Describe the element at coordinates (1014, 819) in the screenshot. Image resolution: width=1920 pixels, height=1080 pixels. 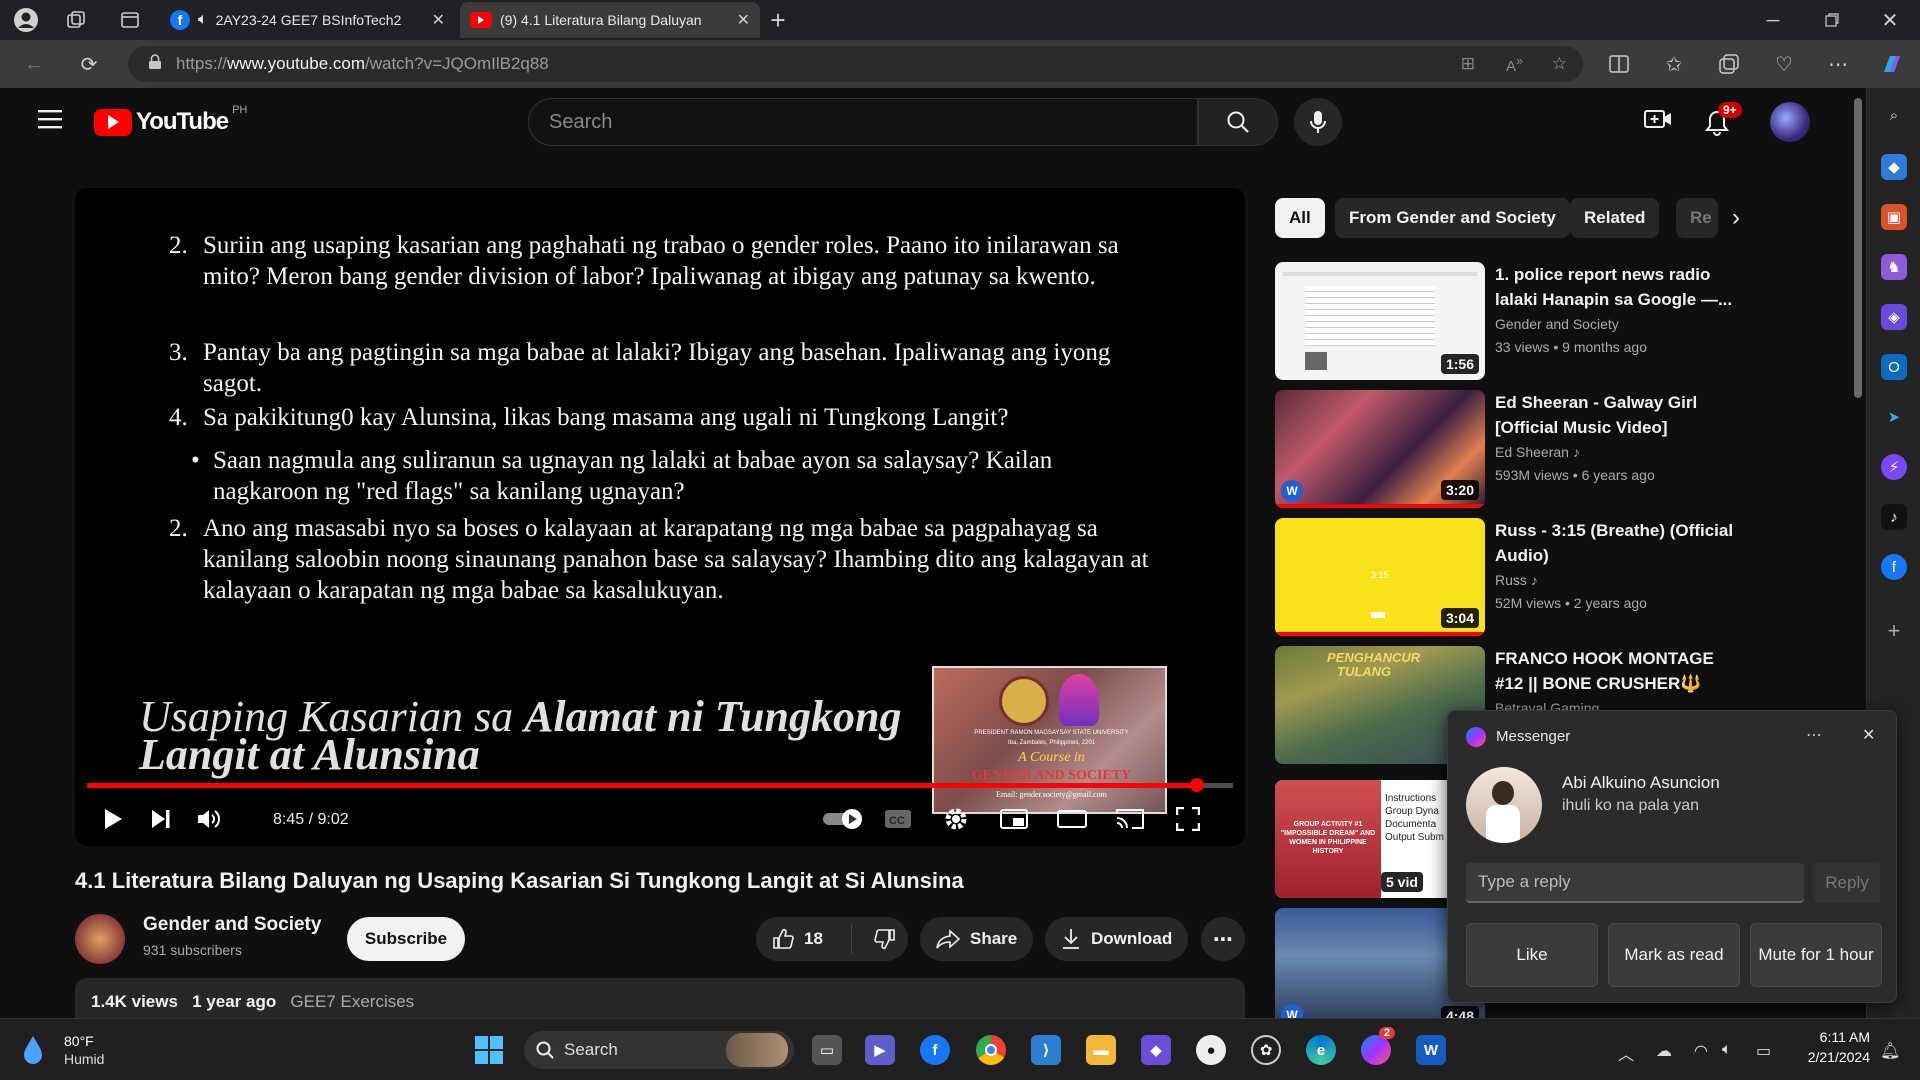
I see `miniplayer-button` at that location.